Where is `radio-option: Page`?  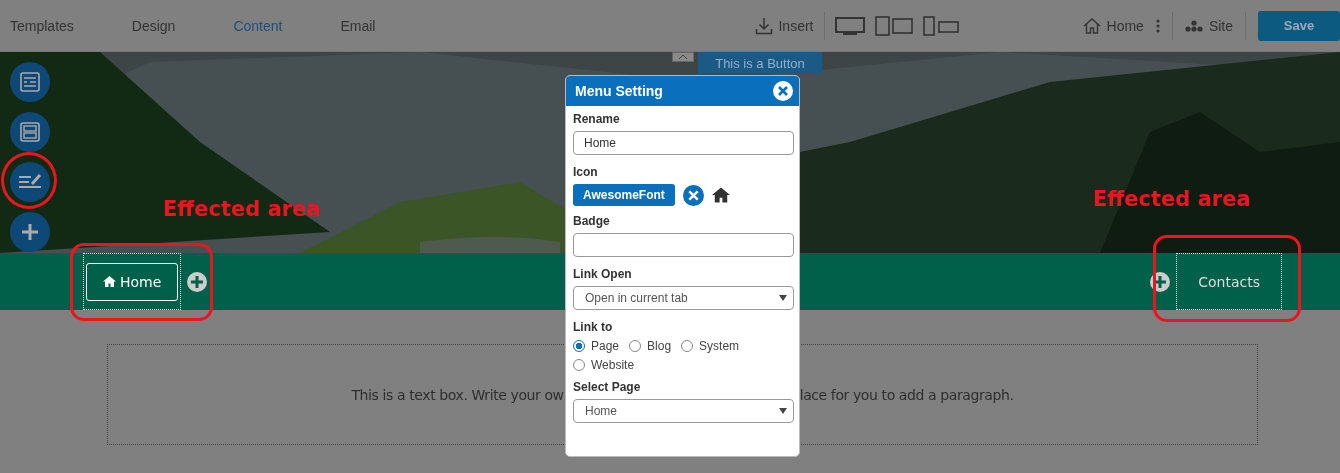 radio-option: Page is located at coordinates (596, 346).